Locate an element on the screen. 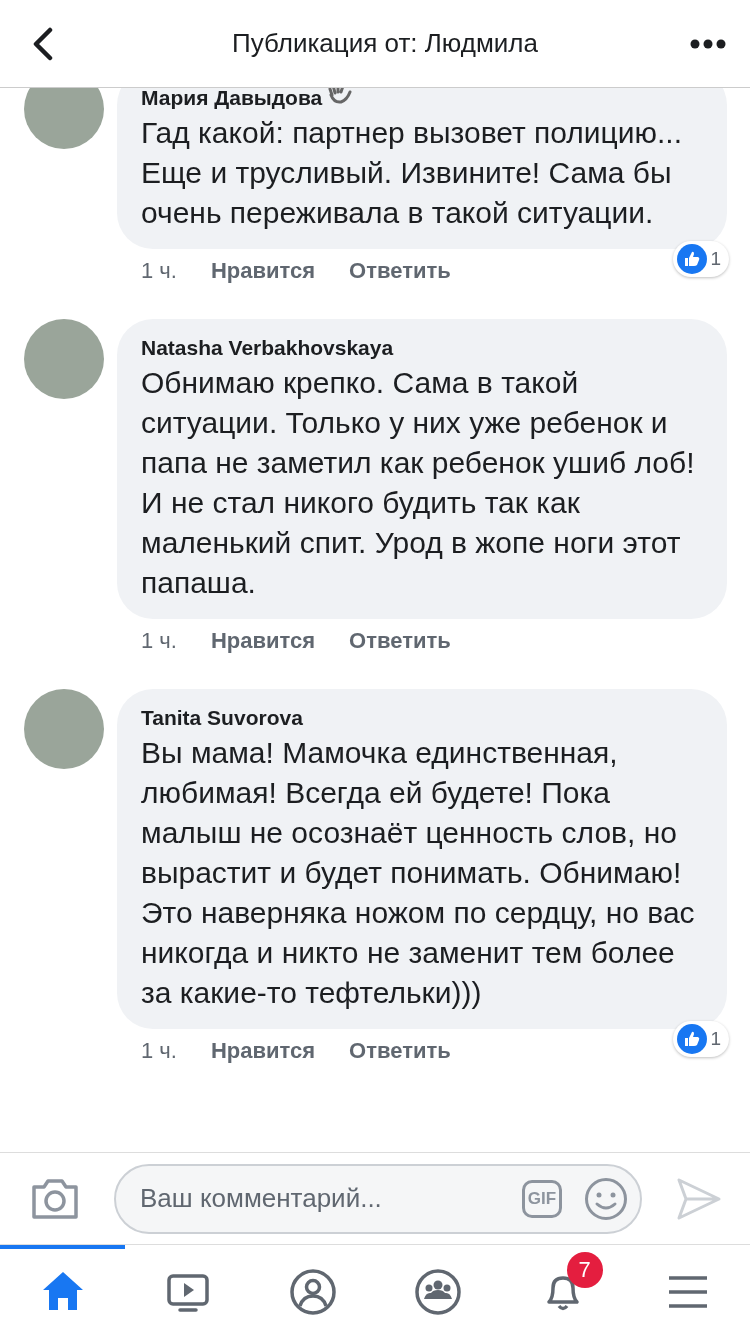  comment-text: Обнимаю крепко. Сама в такой ситуации. Только у них уже ребенок и папа не заметил как ребенок ушиб лоб! И не стал никого будить так как маленький спит. Урод в жопе ноги этот папаша. is located at coordinates (418, 483).